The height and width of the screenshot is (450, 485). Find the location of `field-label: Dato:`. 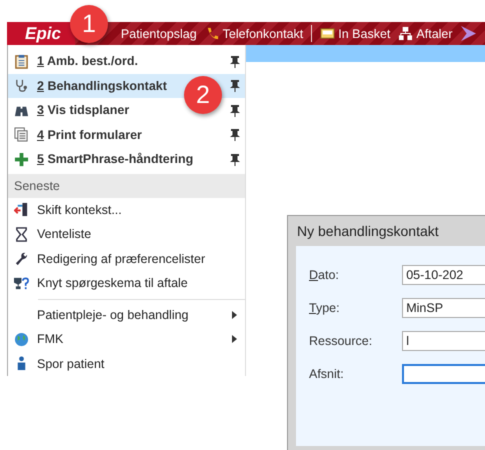

field-label: Dato: is located at coordinates (324, 275).